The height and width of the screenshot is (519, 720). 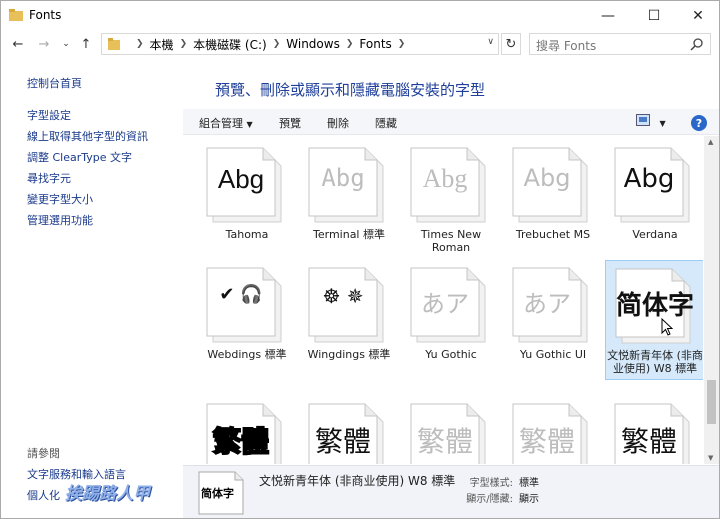 I want to click on manage-optional-features-link: 管理選用功能, so click(x=60, y=220).